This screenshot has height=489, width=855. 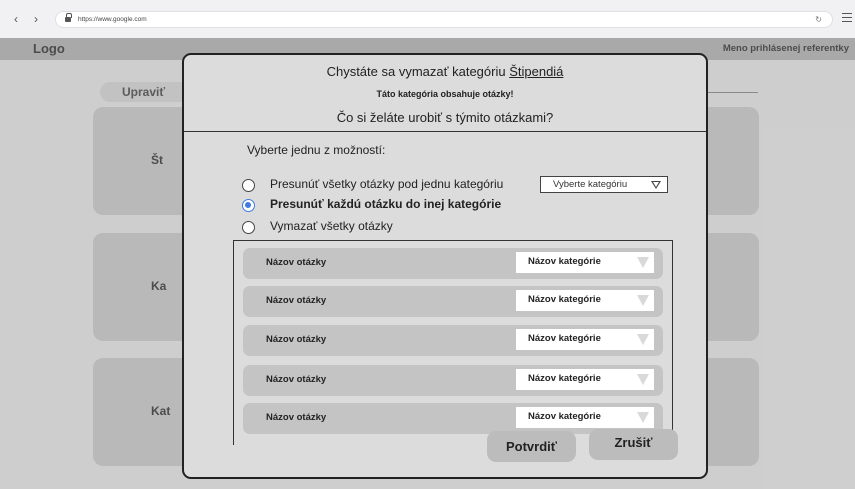 I want to click on dialog-title-prefix: Chystáte sa vymazať kategóriu, so click(x=418, y=71).